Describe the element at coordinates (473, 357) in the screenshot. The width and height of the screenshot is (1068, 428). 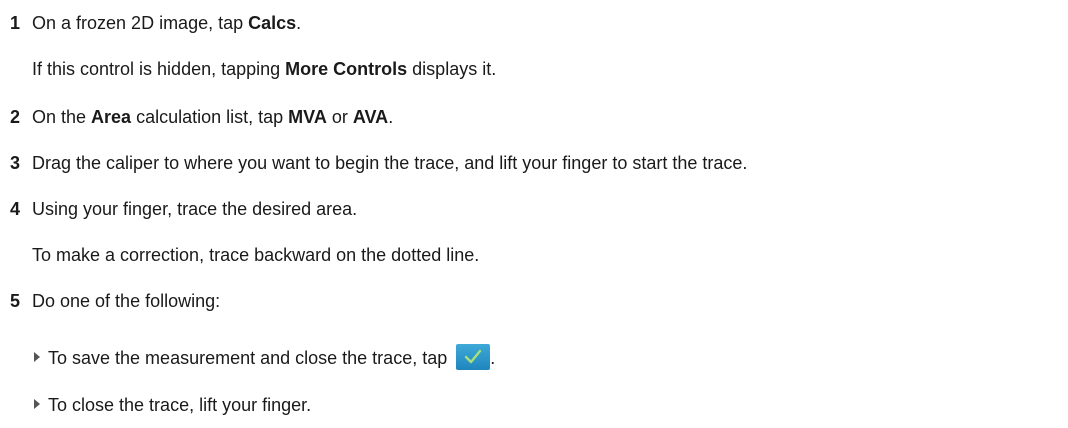
I see `checkmark-icon` at that location.